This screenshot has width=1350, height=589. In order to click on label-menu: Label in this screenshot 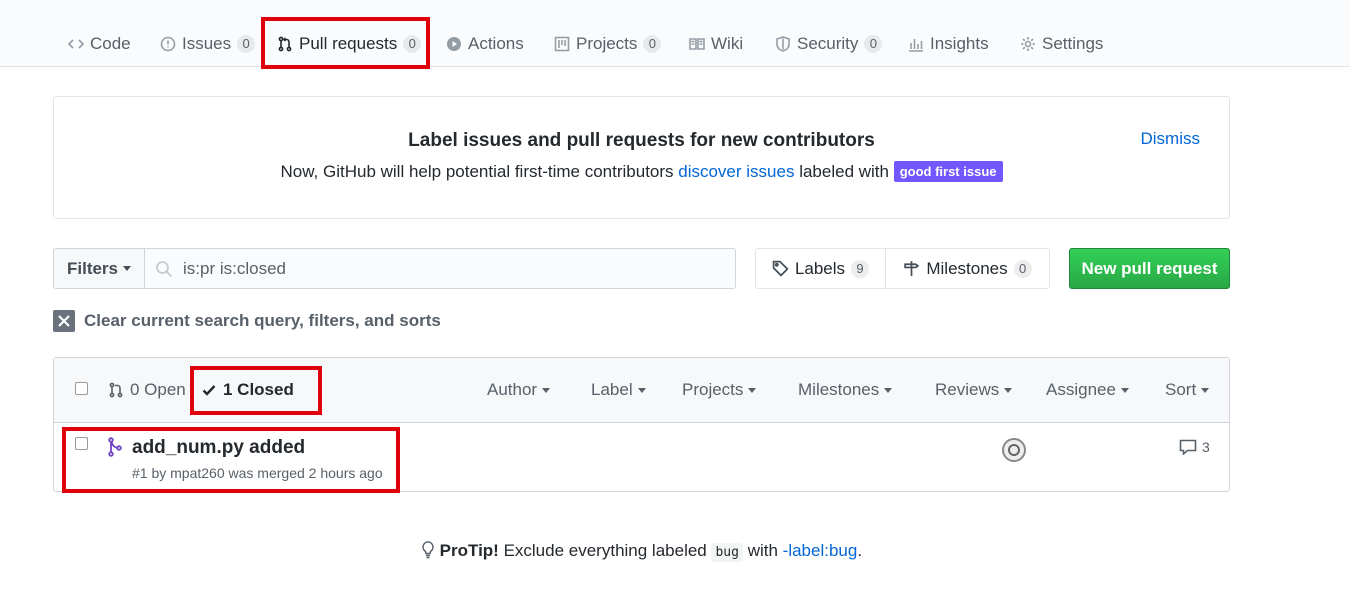, I will do `click(618, 390)`.